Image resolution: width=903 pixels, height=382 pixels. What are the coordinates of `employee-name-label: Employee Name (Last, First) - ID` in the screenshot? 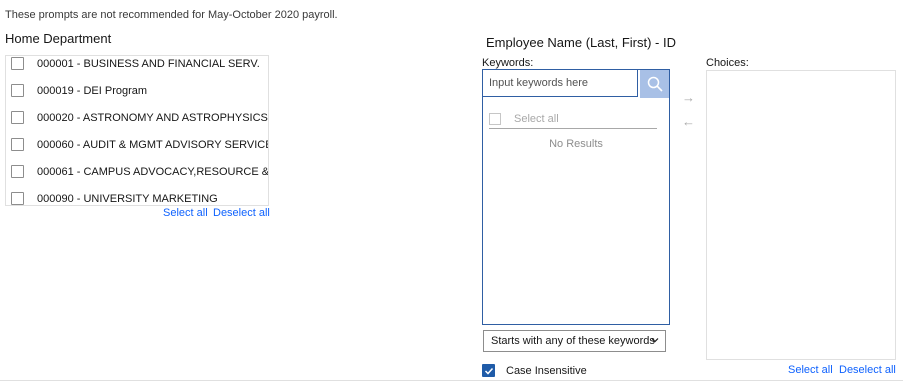 It's located at (581, 42).